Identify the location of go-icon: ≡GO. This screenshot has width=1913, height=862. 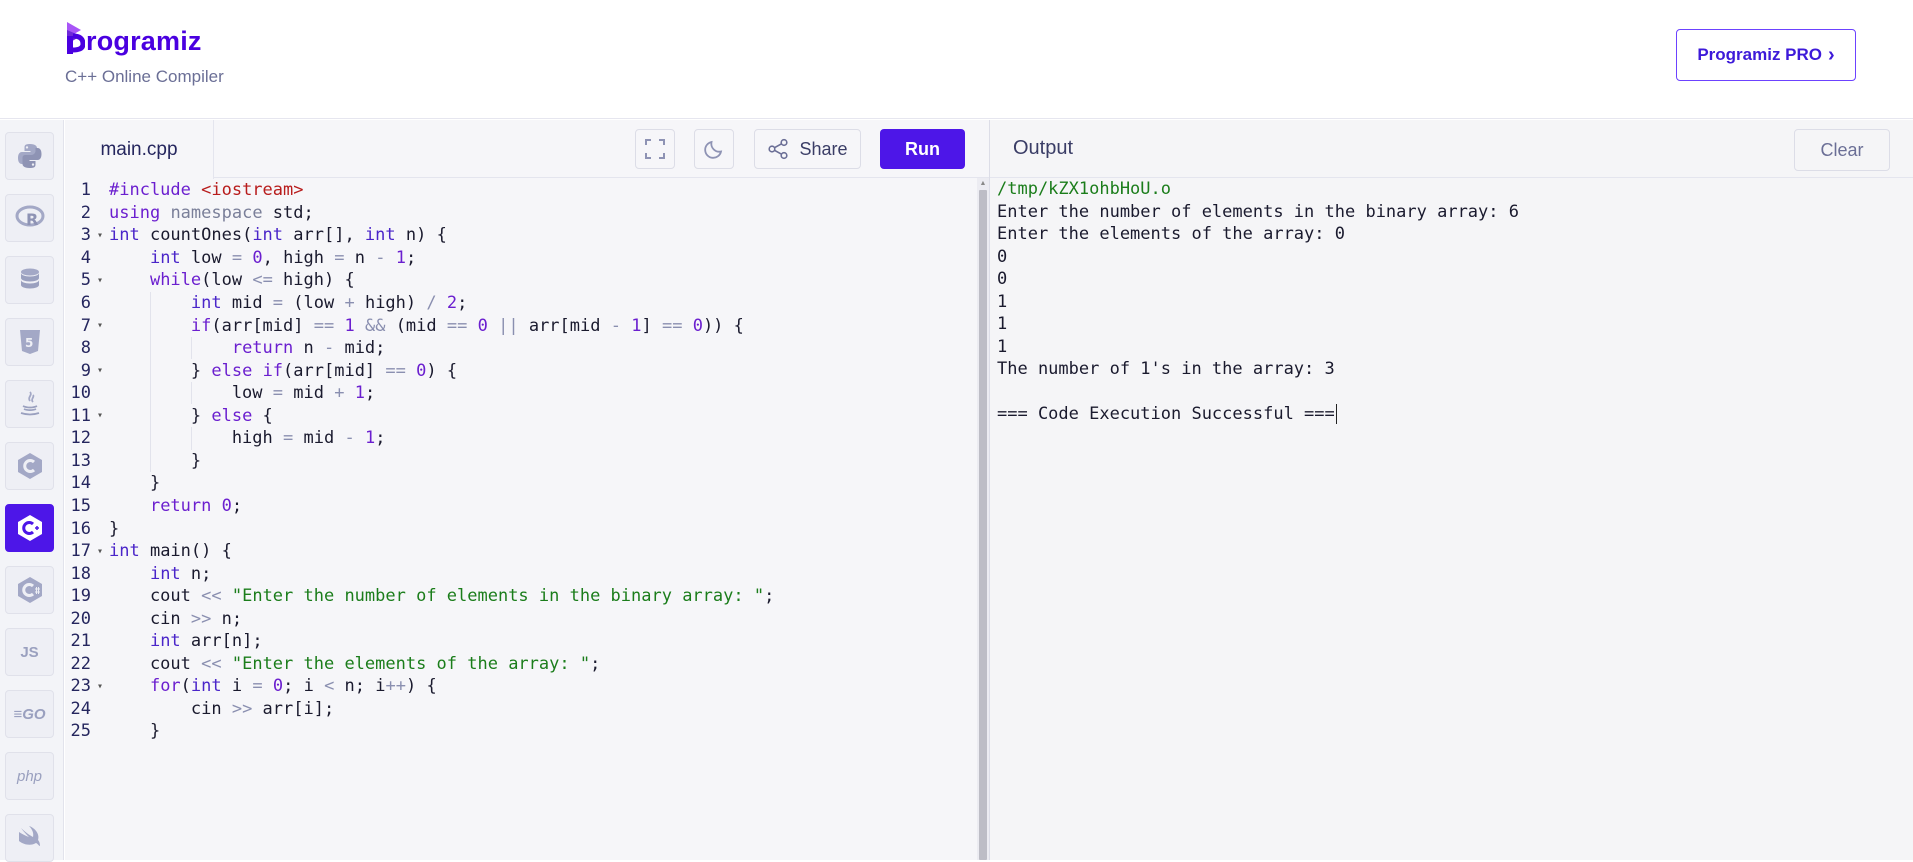
(29, 714).